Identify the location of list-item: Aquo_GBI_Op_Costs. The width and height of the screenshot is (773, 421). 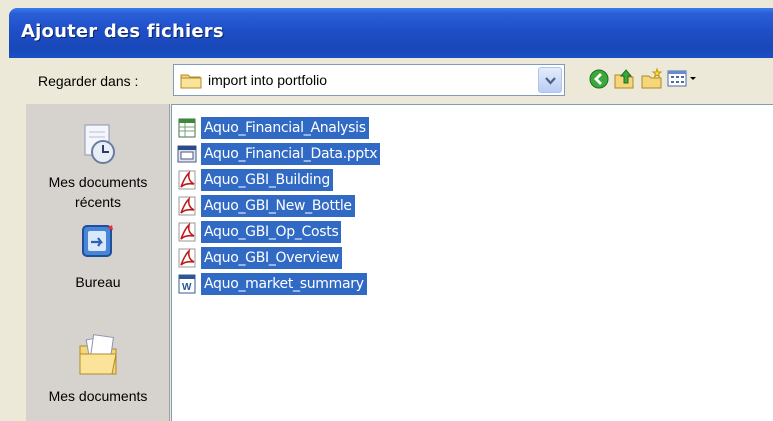
(259, 232).